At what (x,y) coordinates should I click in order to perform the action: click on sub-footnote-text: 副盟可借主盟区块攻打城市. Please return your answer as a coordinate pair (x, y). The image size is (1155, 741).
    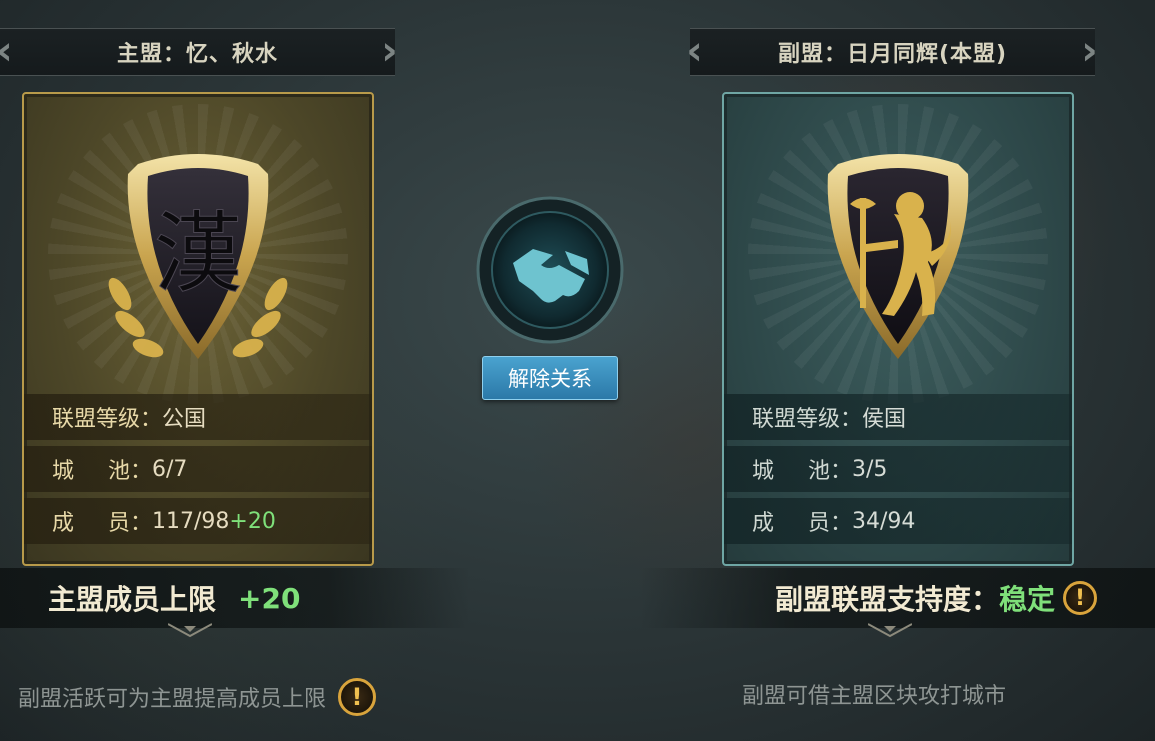
    Looking at the image, I should click on (874, 696).